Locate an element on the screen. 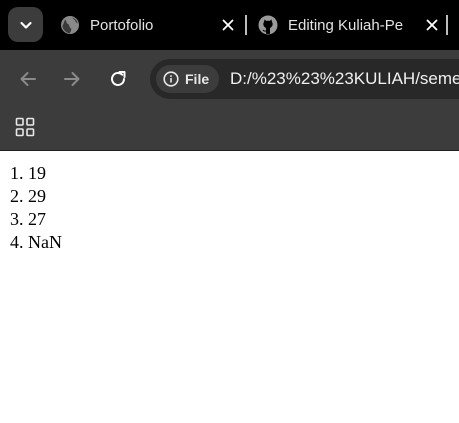 This screenshot has height=423, width=459. tab-search-button is located at coordinates (25, 24).